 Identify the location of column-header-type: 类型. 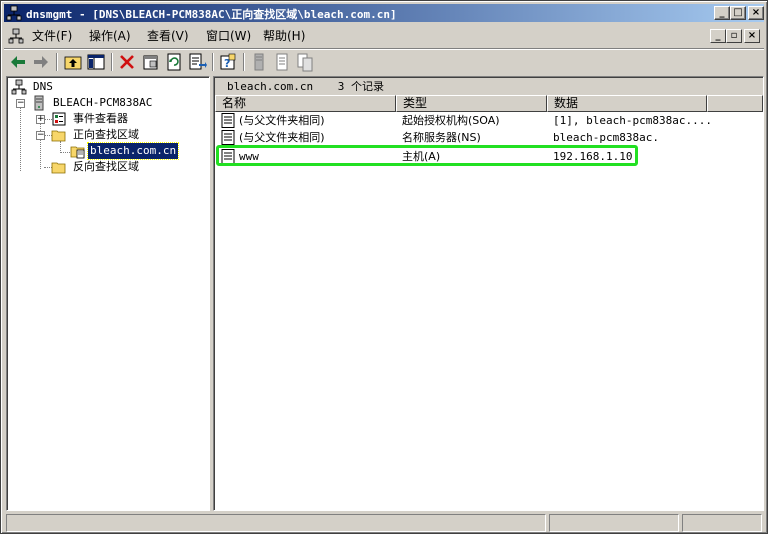
(471, 103).